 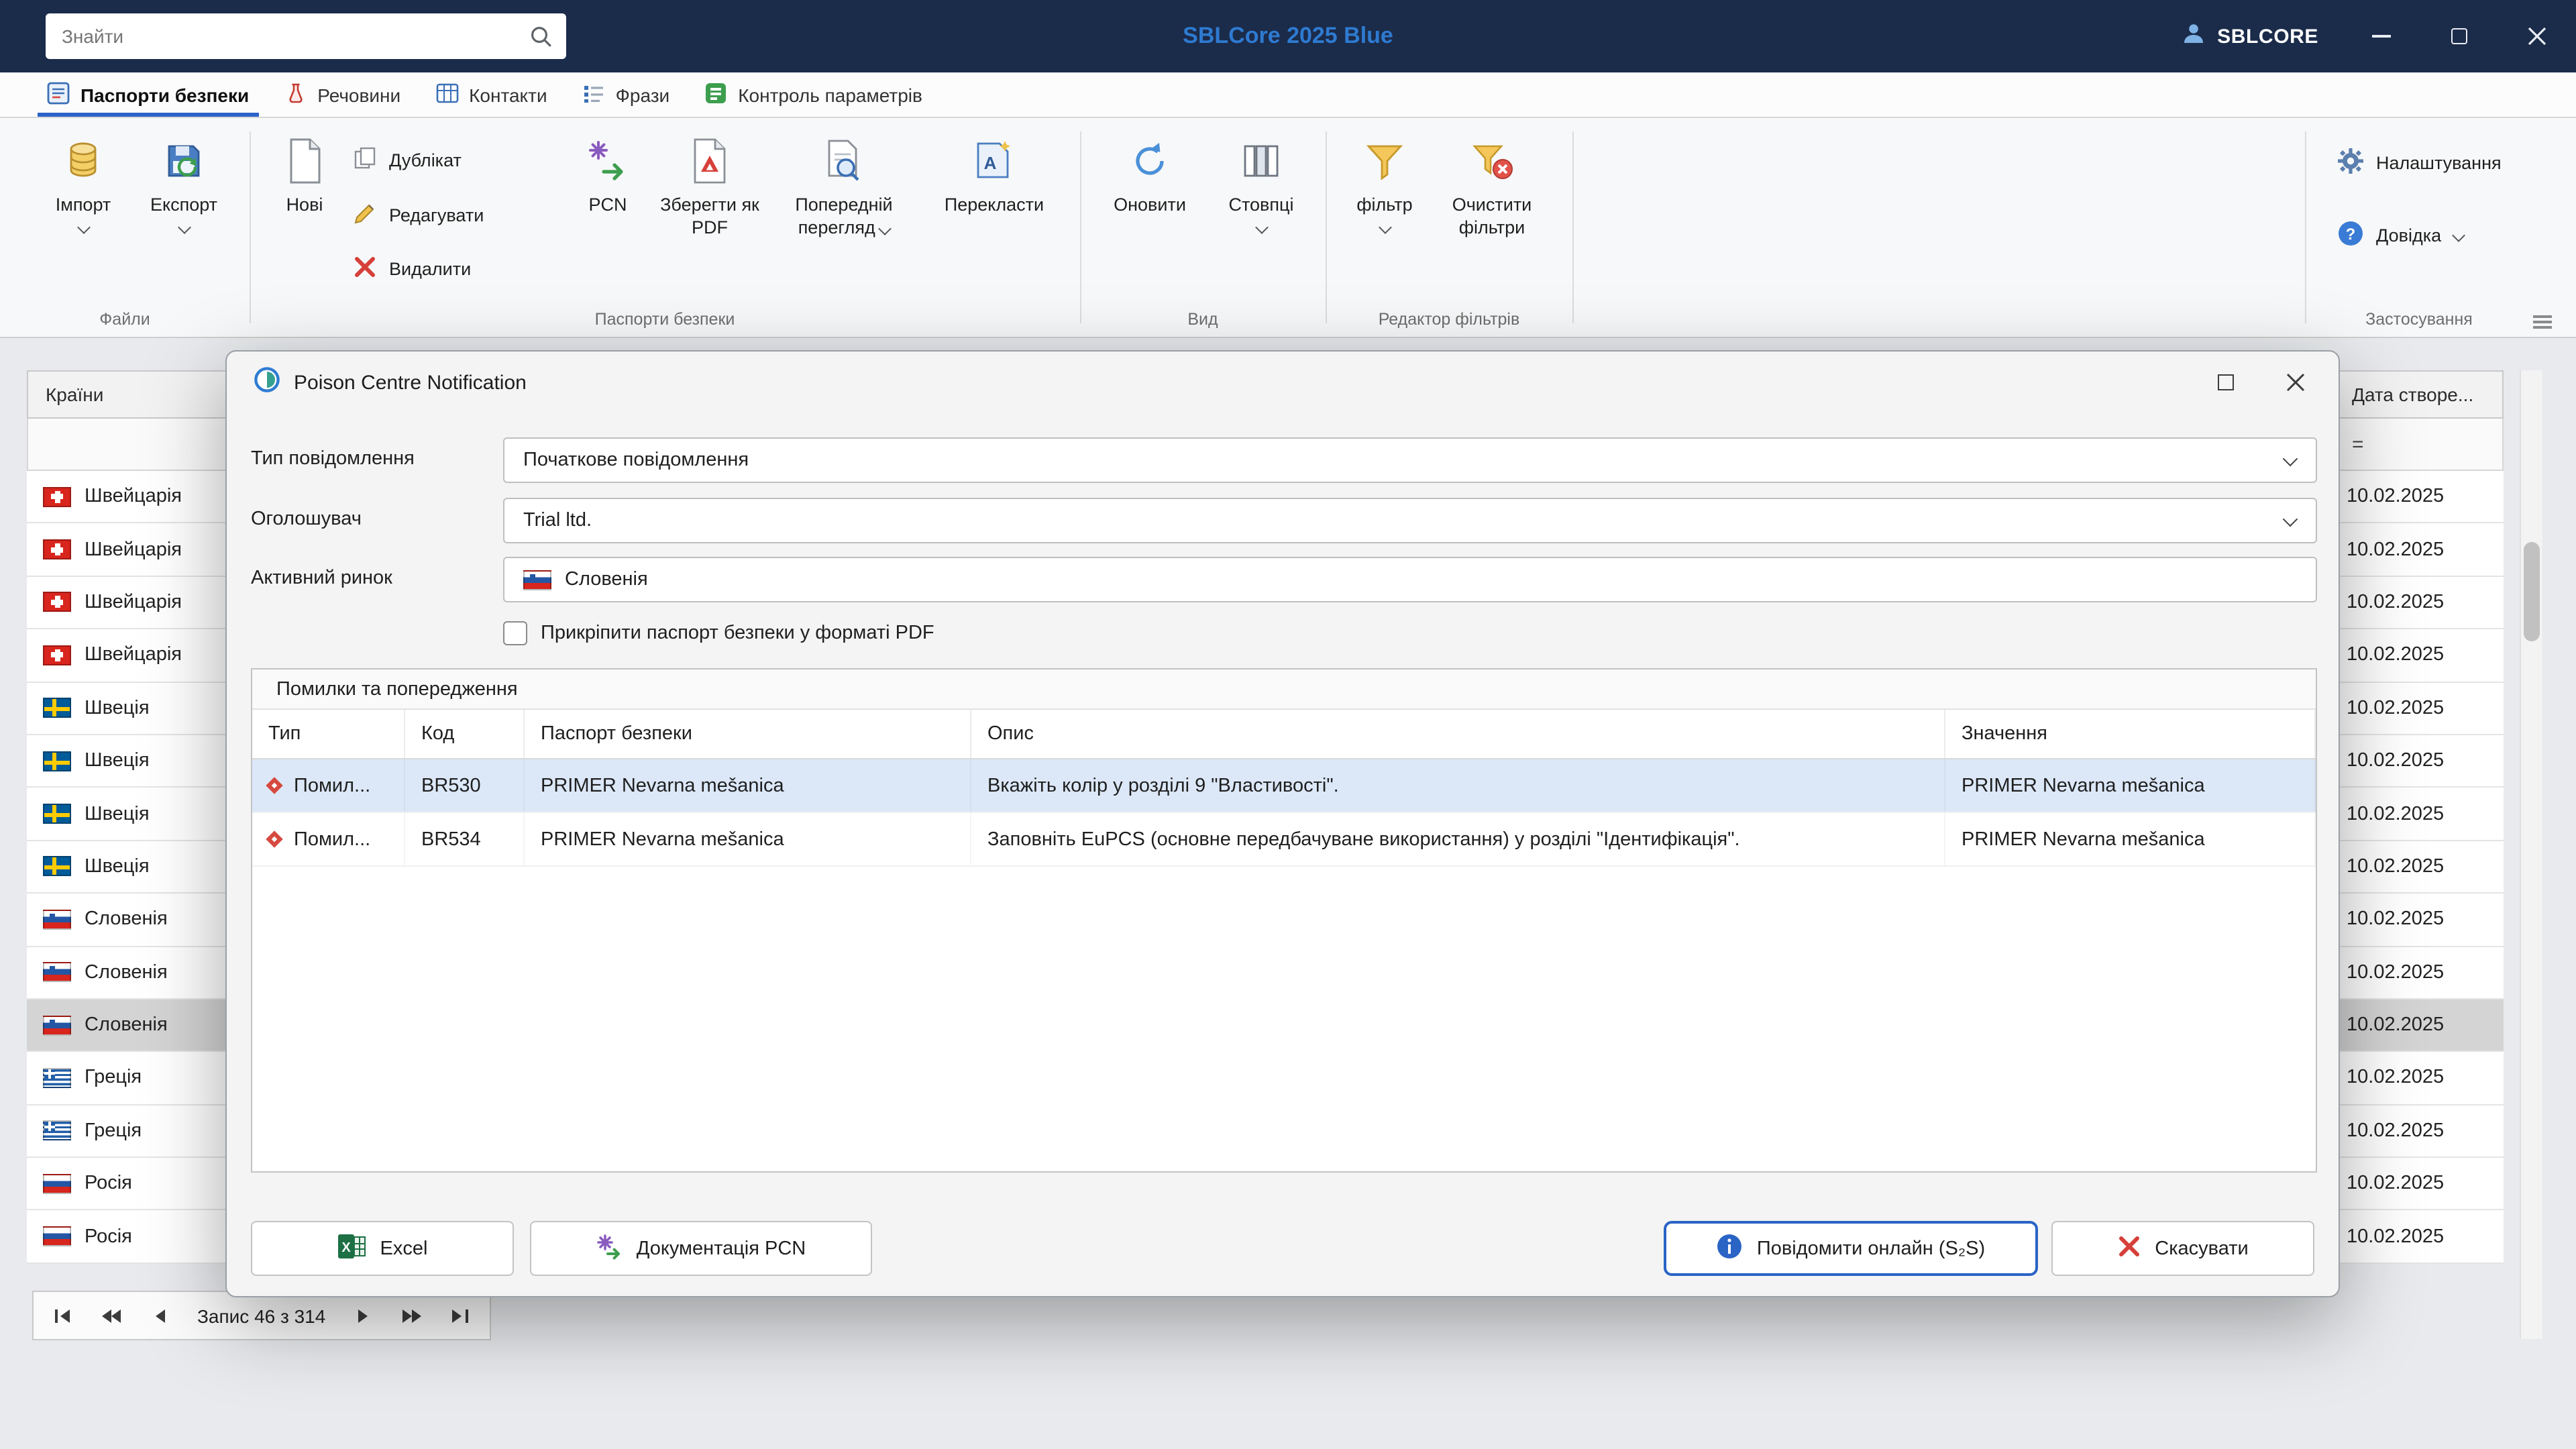 I want to click on country-label: Словенія, so click(x=126, y=919).